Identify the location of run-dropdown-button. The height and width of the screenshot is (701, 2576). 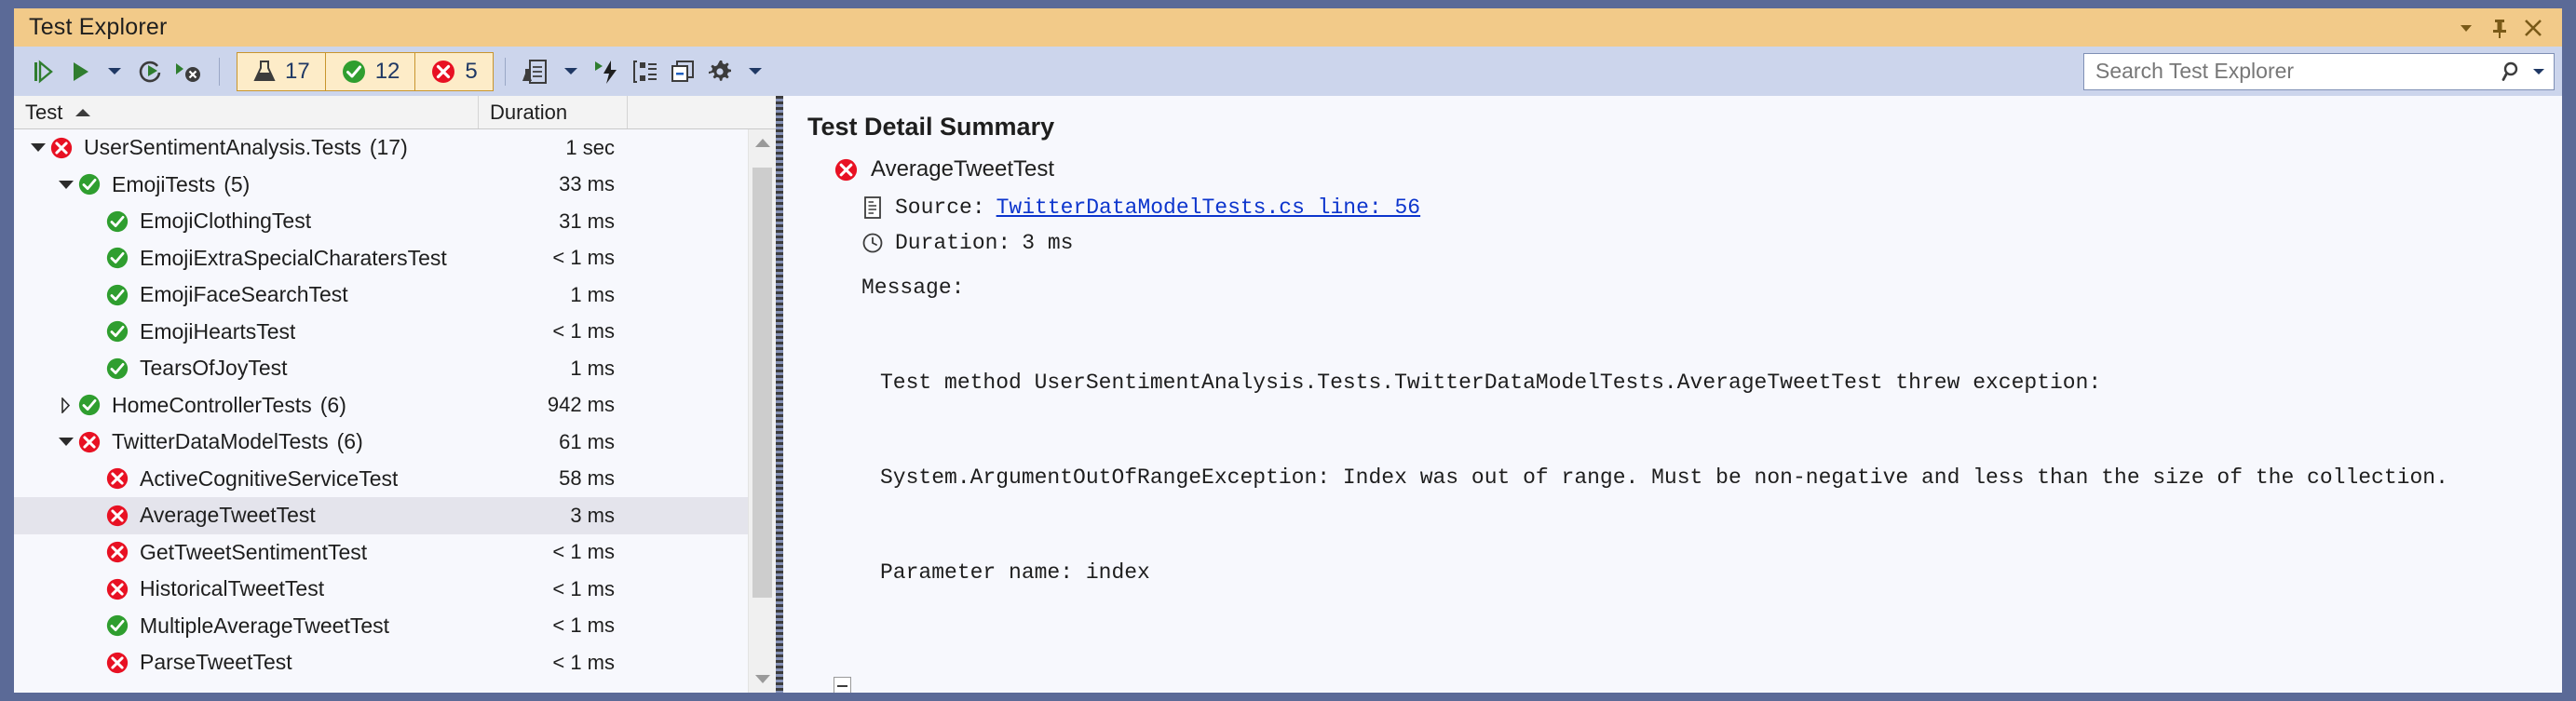
(114, 71).